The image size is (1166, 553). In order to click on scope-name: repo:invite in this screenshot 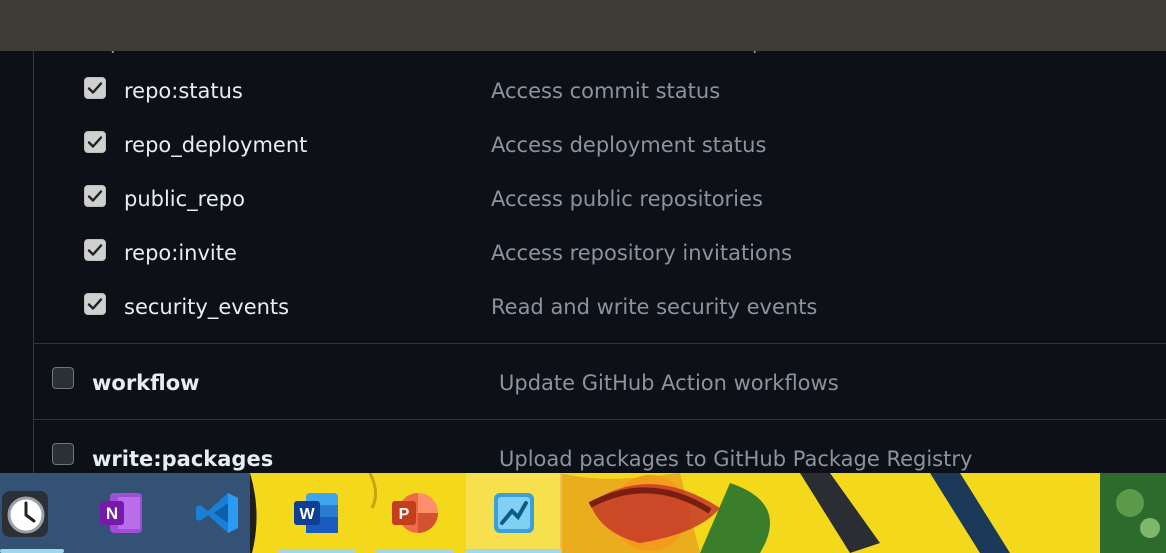, I will do `click(180, 253)`.